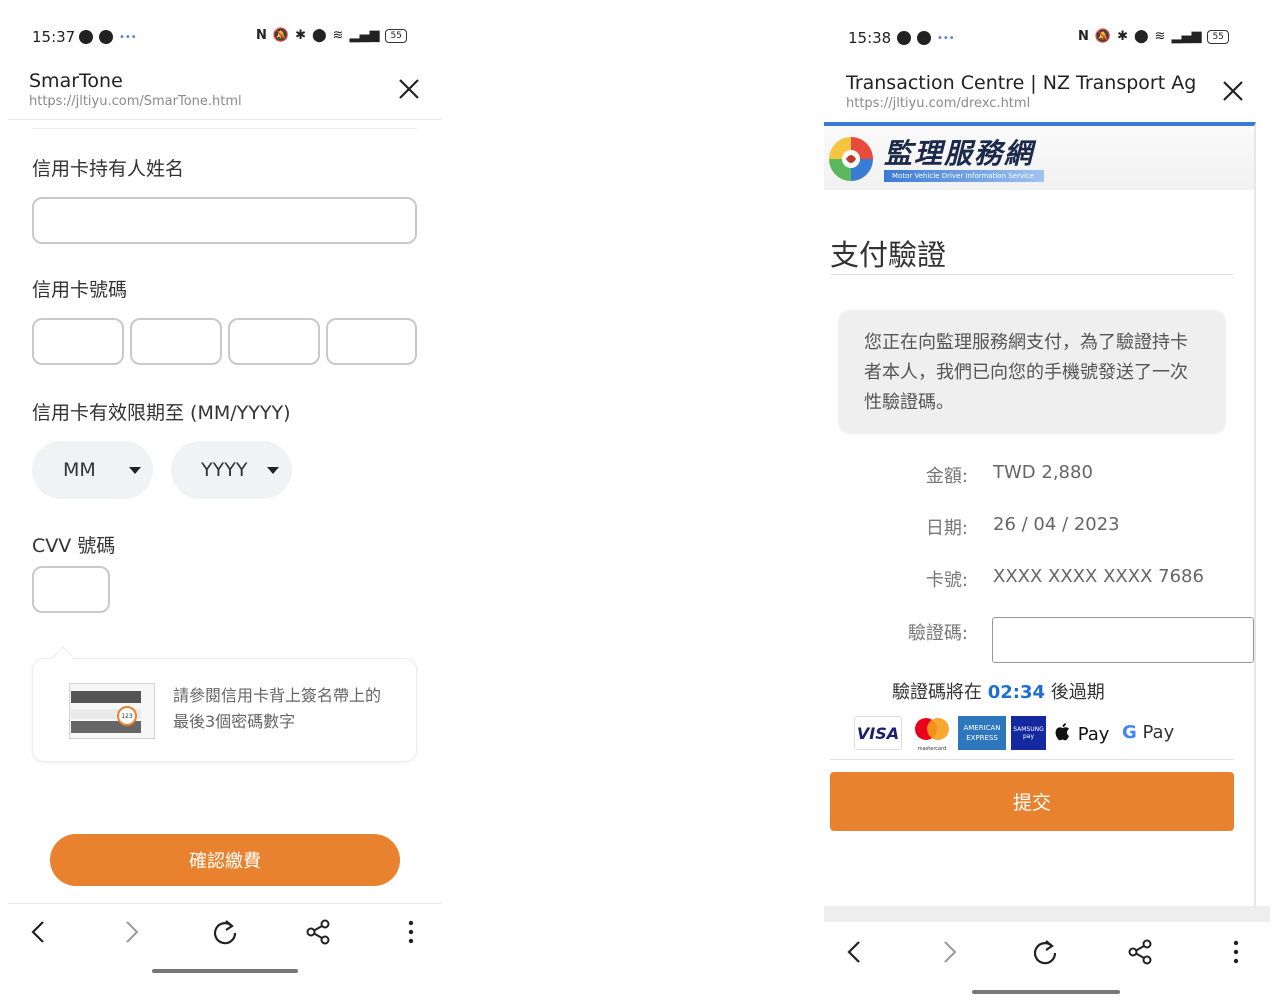 The width and height of the screenshot is (1280, 1007). I want to click on page-url: https://jltiyu.com/drexc.html, so click(938, 103).